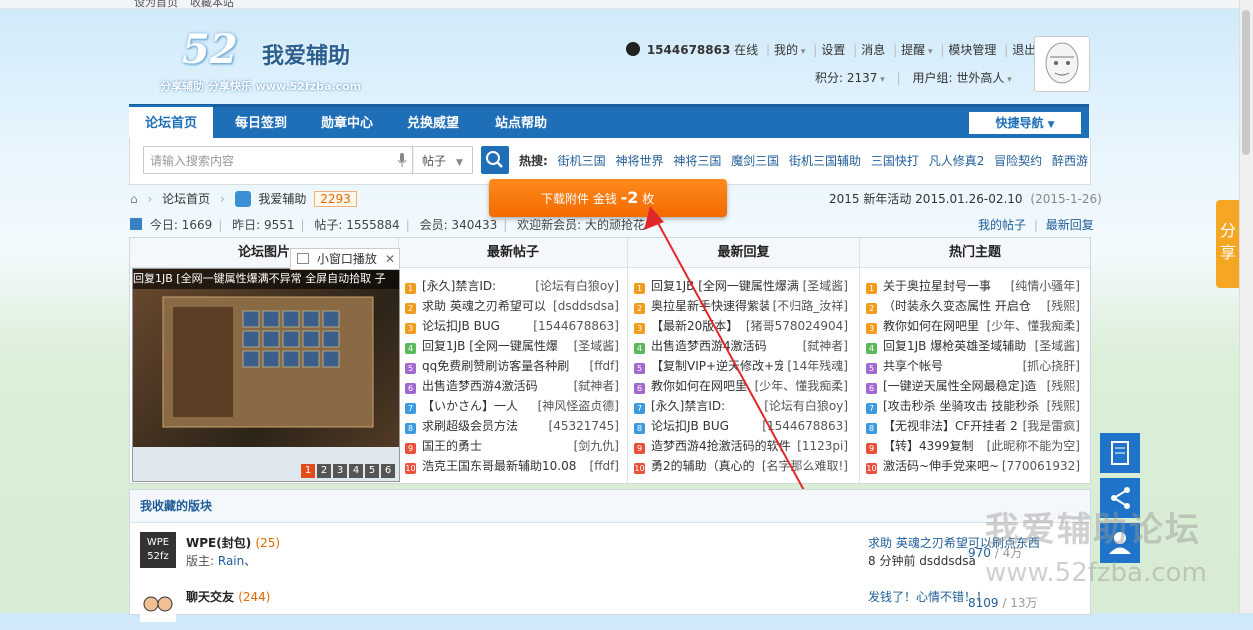 This screenshot has width=1253, height=630. I want to click on forum-name: WPE(封包), so click(218, 543).